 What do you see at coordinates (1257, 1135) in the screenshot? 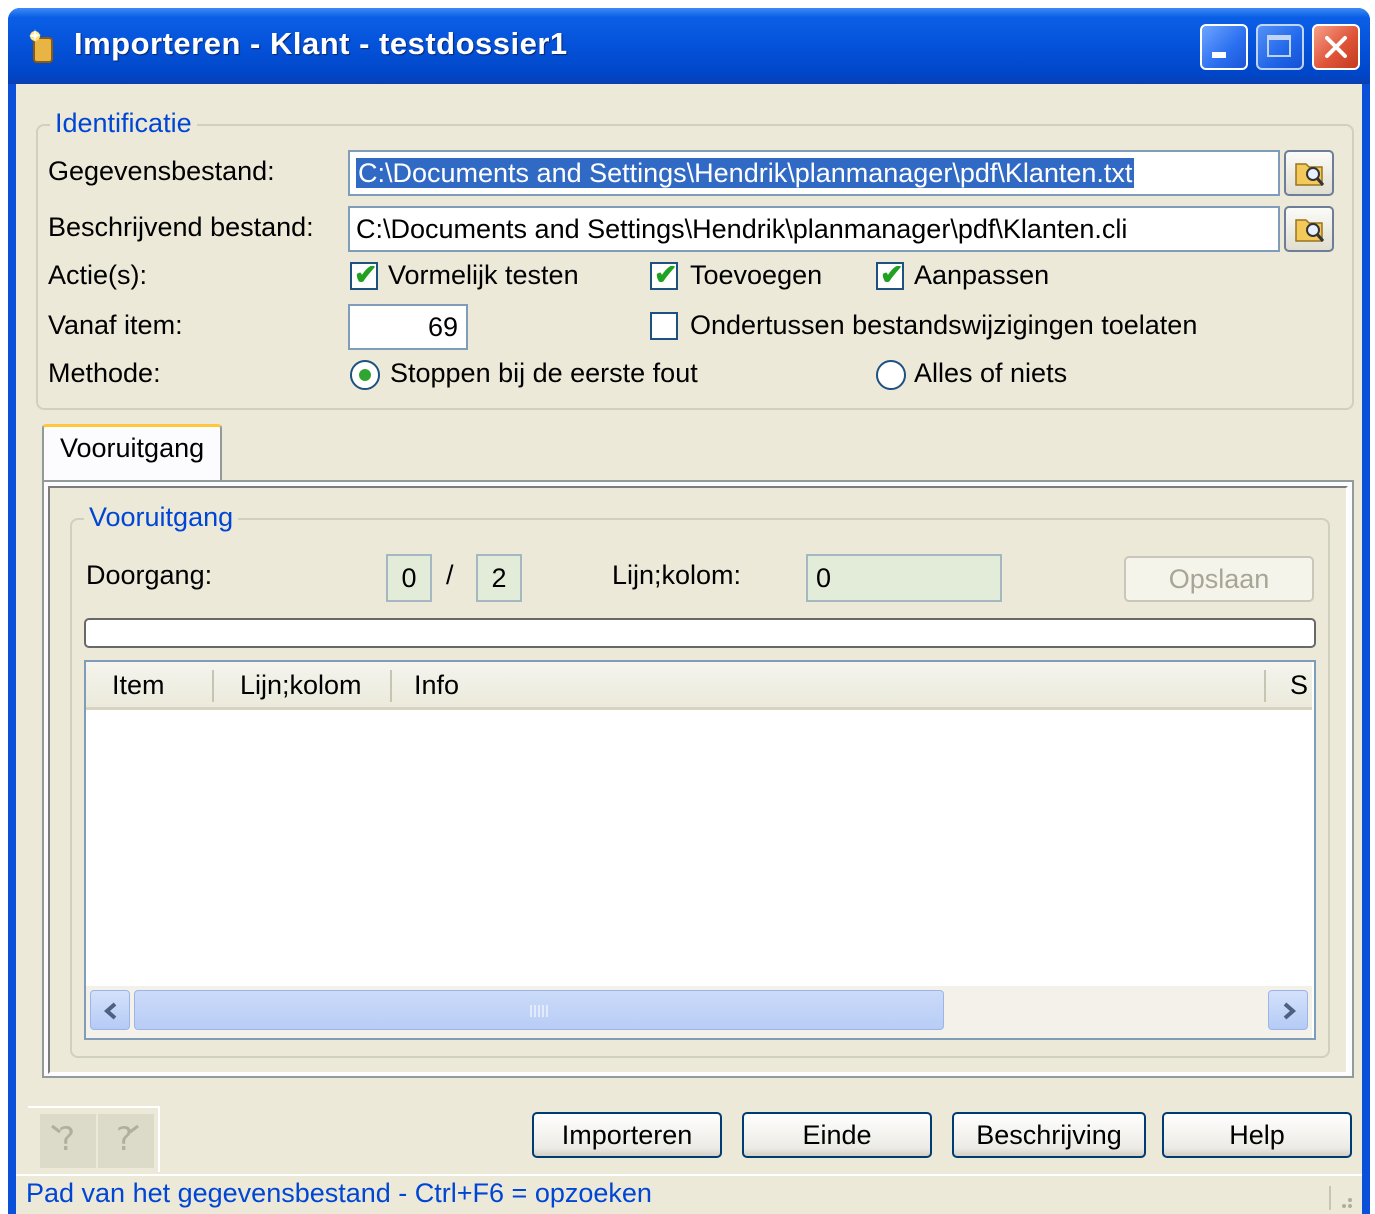
I see `help-button: Help` at bounding box center [1257, 1135].